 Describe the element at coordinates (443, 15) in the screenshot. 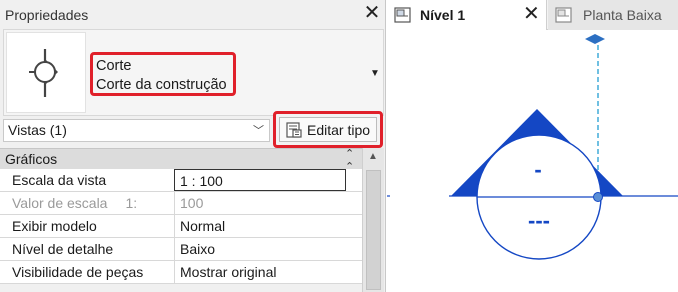

I see `tab-label: Nível 1` at that location.